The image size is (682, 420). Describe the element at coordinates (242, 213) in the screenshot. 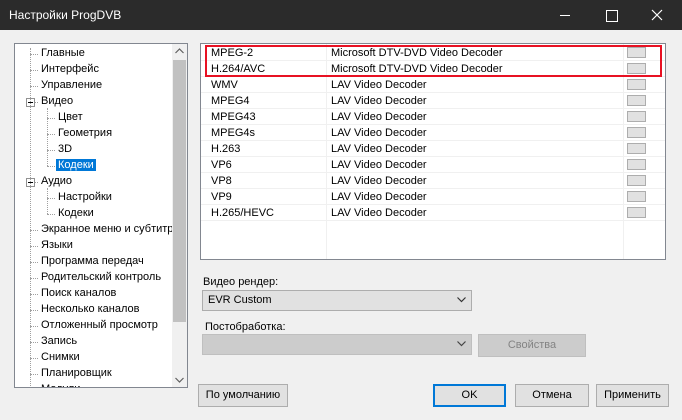

I see `codec-format: H.265/HEVC` at that location.